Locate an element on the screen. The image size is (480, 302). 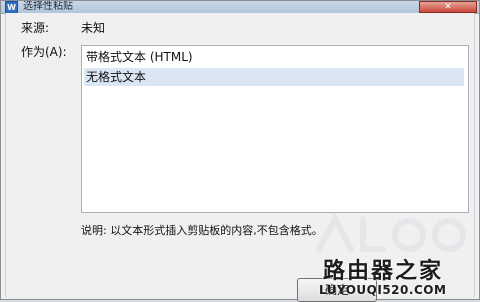
watermark-url: LUYOUQI520.COM is located at coordinates (383, 290).